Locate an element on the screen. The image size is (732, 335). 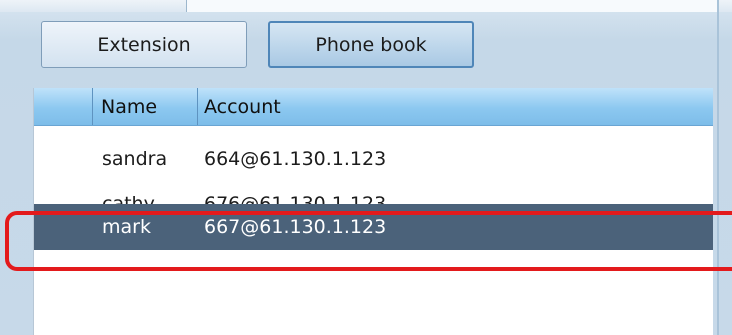
table-row: sandra 664@61.130.1.123 is located at coordinates (373, 159).